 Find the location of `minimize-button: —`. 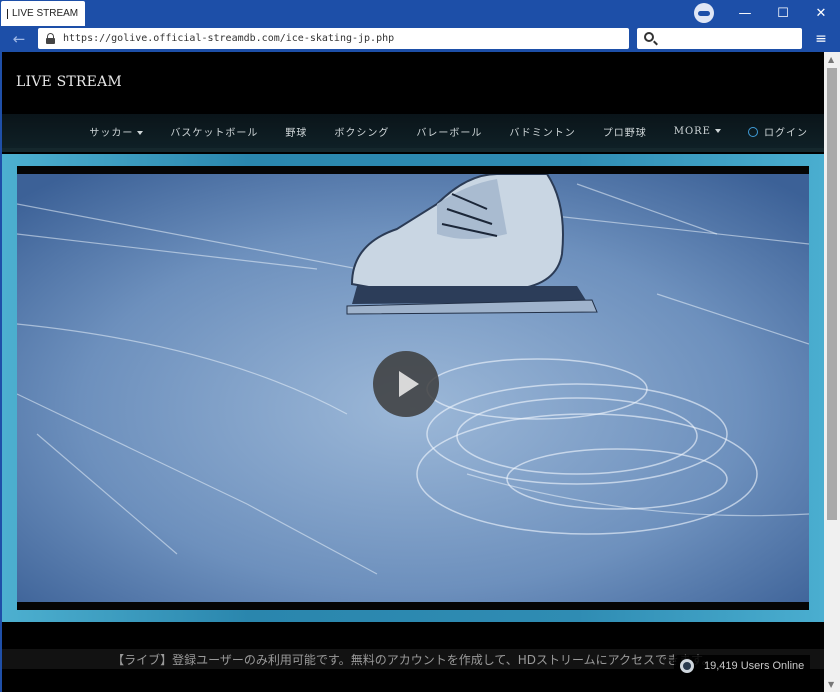

minimize-button: — is located at coordinates (745, 13).